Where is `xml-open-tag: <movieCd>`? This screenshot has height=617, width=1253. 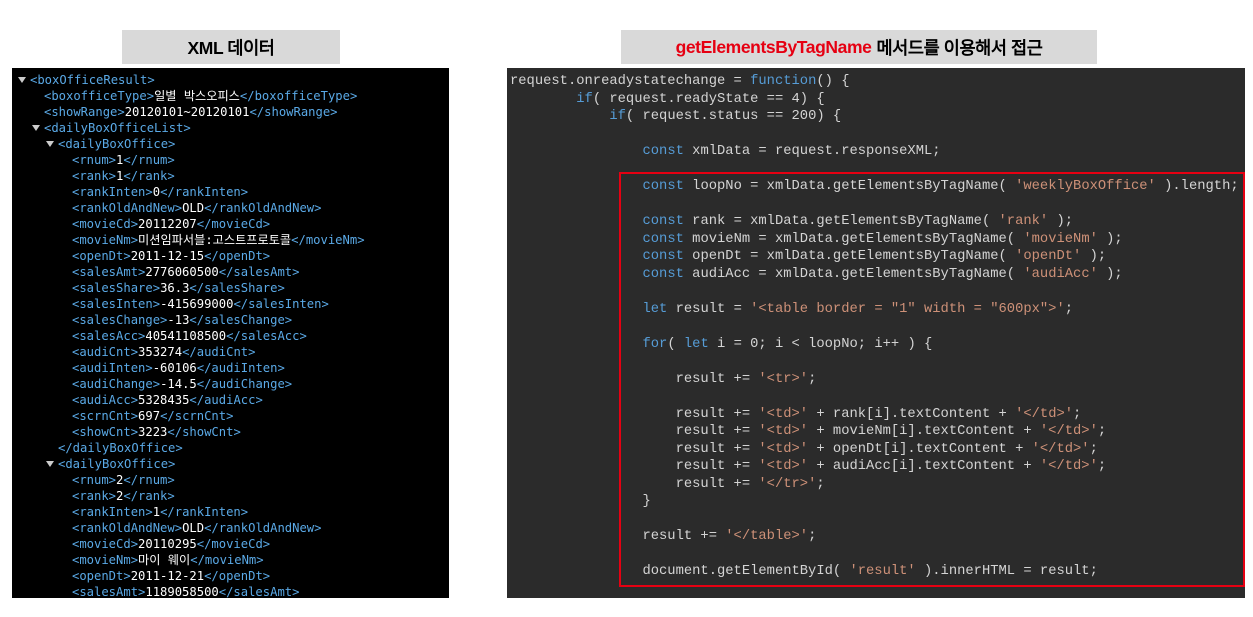
xml-open-tag: <movieCd> is located at coordinates (105, 544).